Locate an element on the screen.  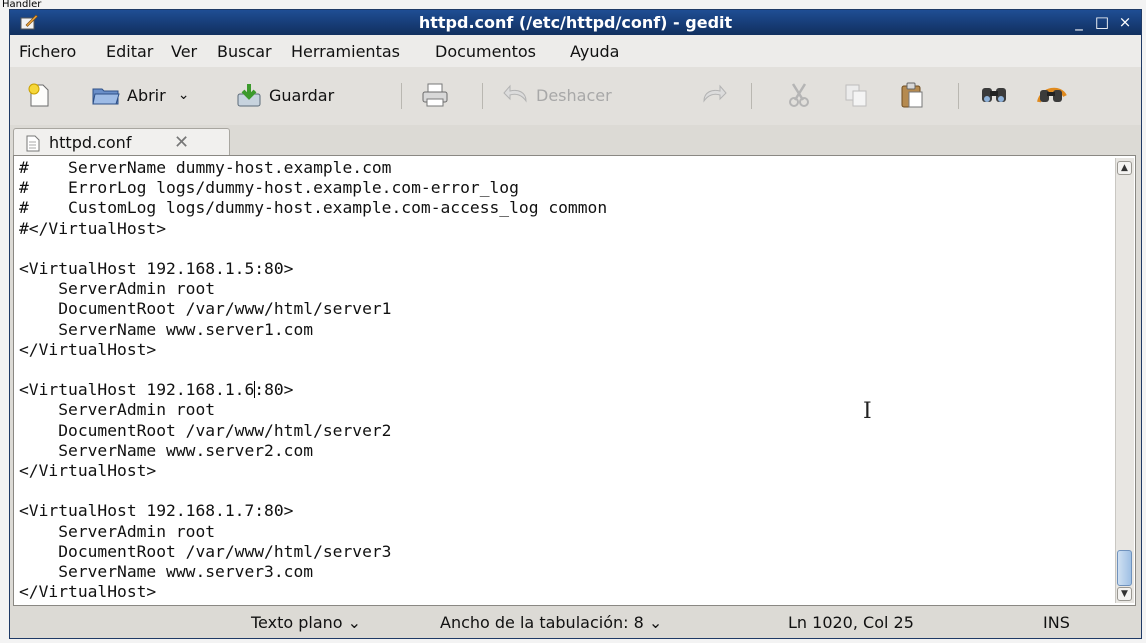
text-caret is located at coordinates (254, 390).